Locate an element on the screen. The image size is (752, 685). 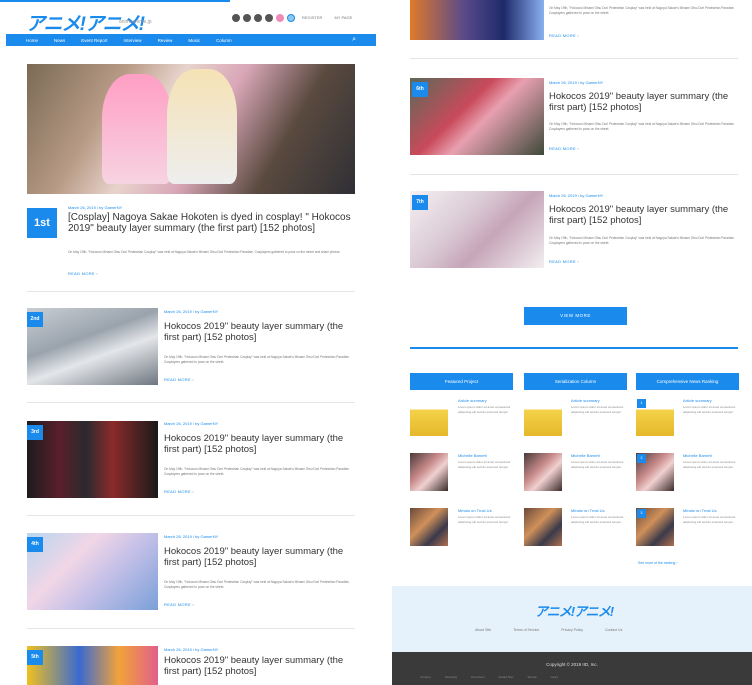
column-header-serialization: Serialization Column is located at coordinates (575, 381).